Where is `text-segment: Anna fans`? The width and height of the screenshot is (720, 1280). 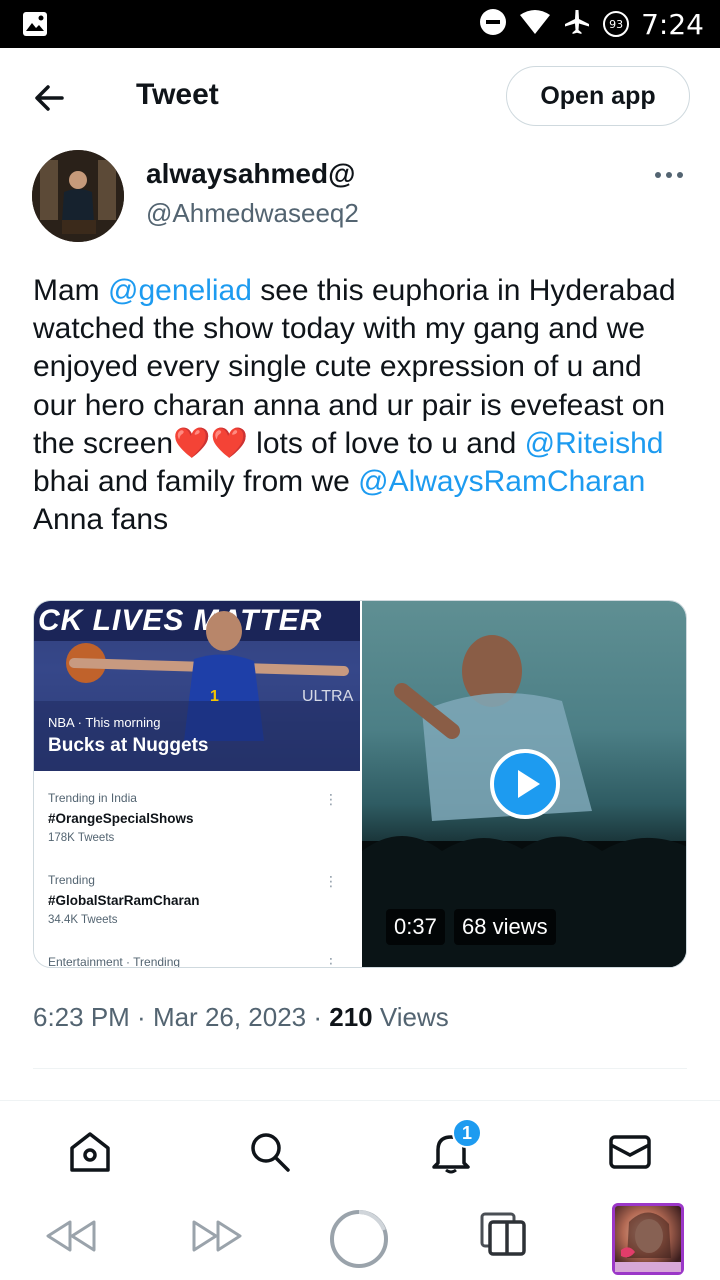 text-segment: Anna fans is located at coordinates (101, 520).